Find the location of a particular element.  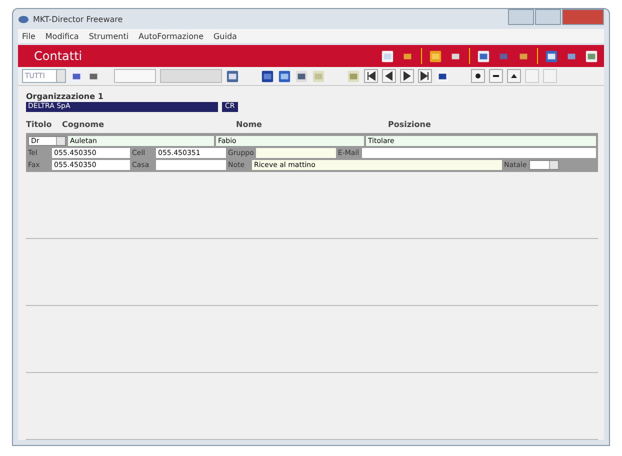

column-header: Nome is located at coordinates (249, 124).